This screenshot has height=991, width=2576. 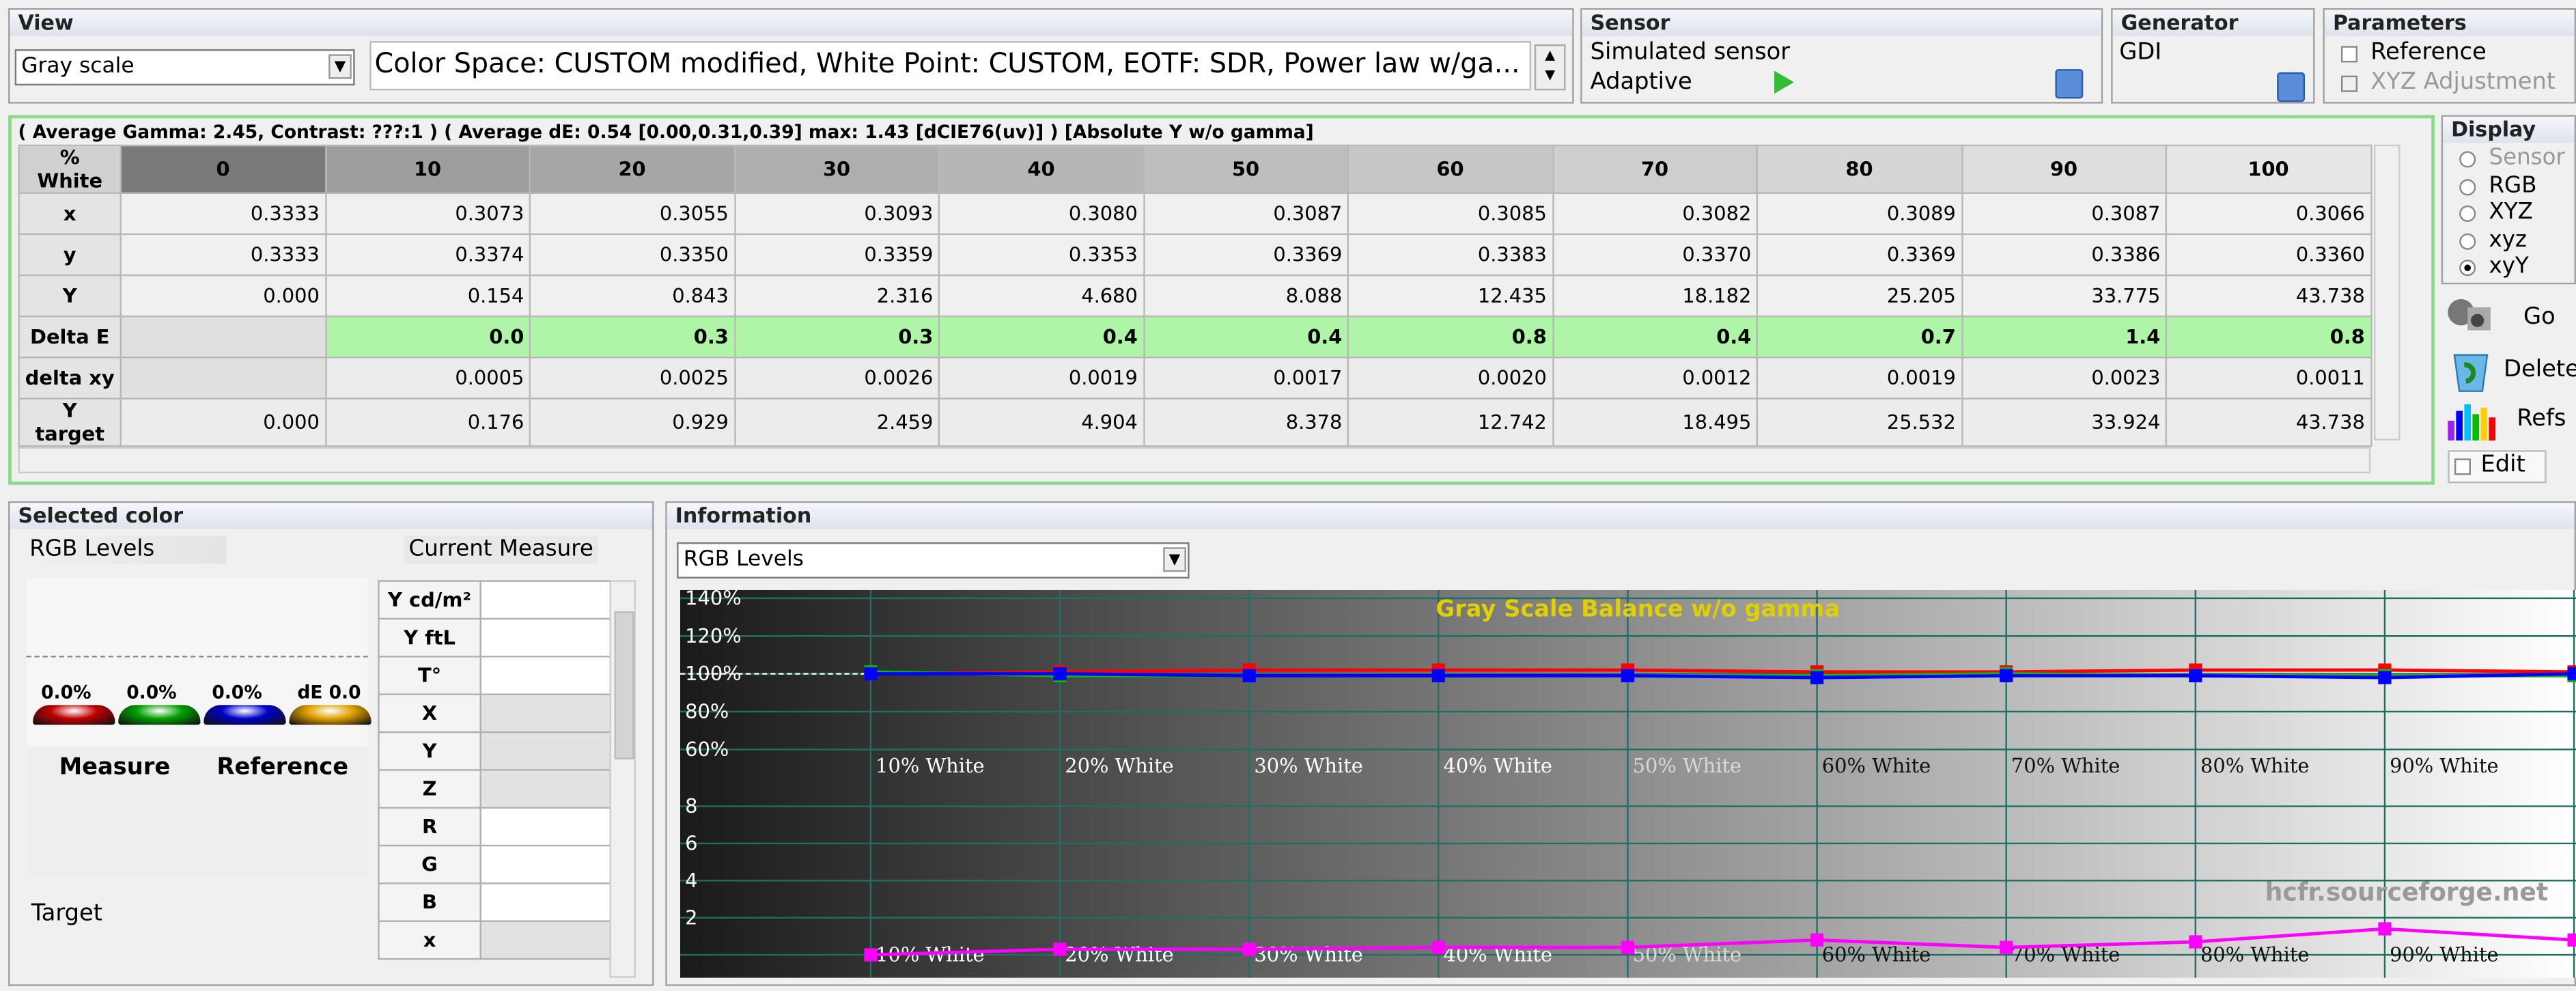 What do you see at coordinates (1041, 422) in the screenshot?
I see `table-cell: 4.904` at bounding box center [1041, 422].